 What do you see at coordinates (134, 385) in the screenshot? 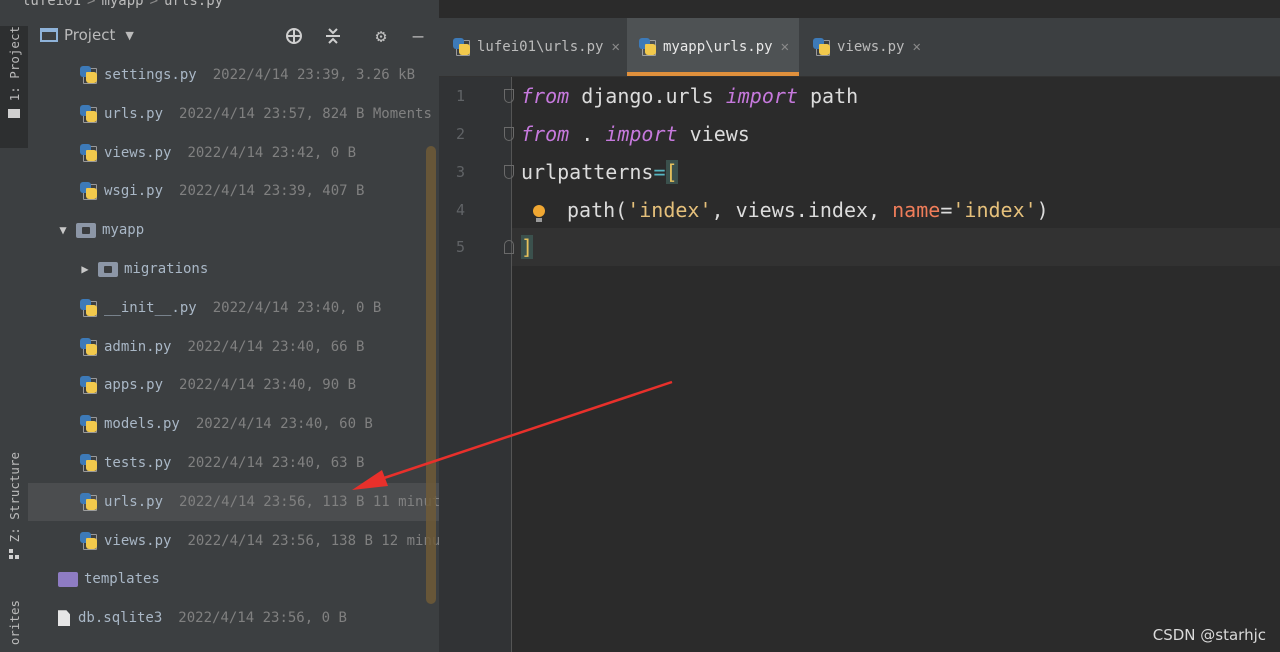
I see `tree-item-name: apps.py` at bounding box center [134, 385].